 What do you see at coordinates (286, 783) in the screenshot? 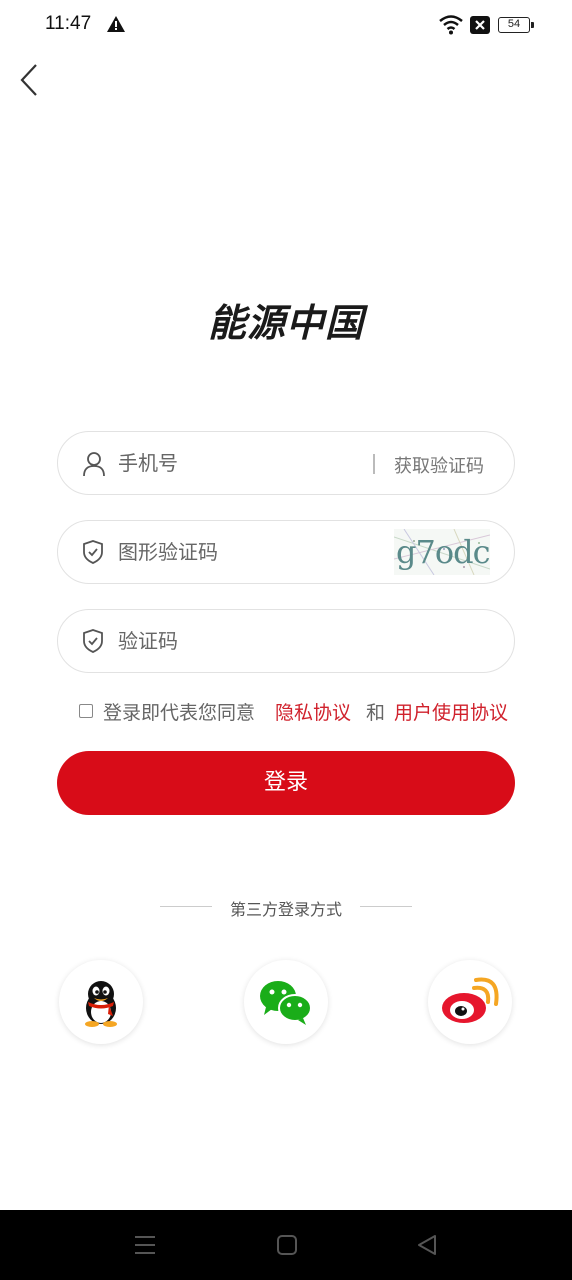
I see `login-button: 登录` at bounding box center [286, 783].